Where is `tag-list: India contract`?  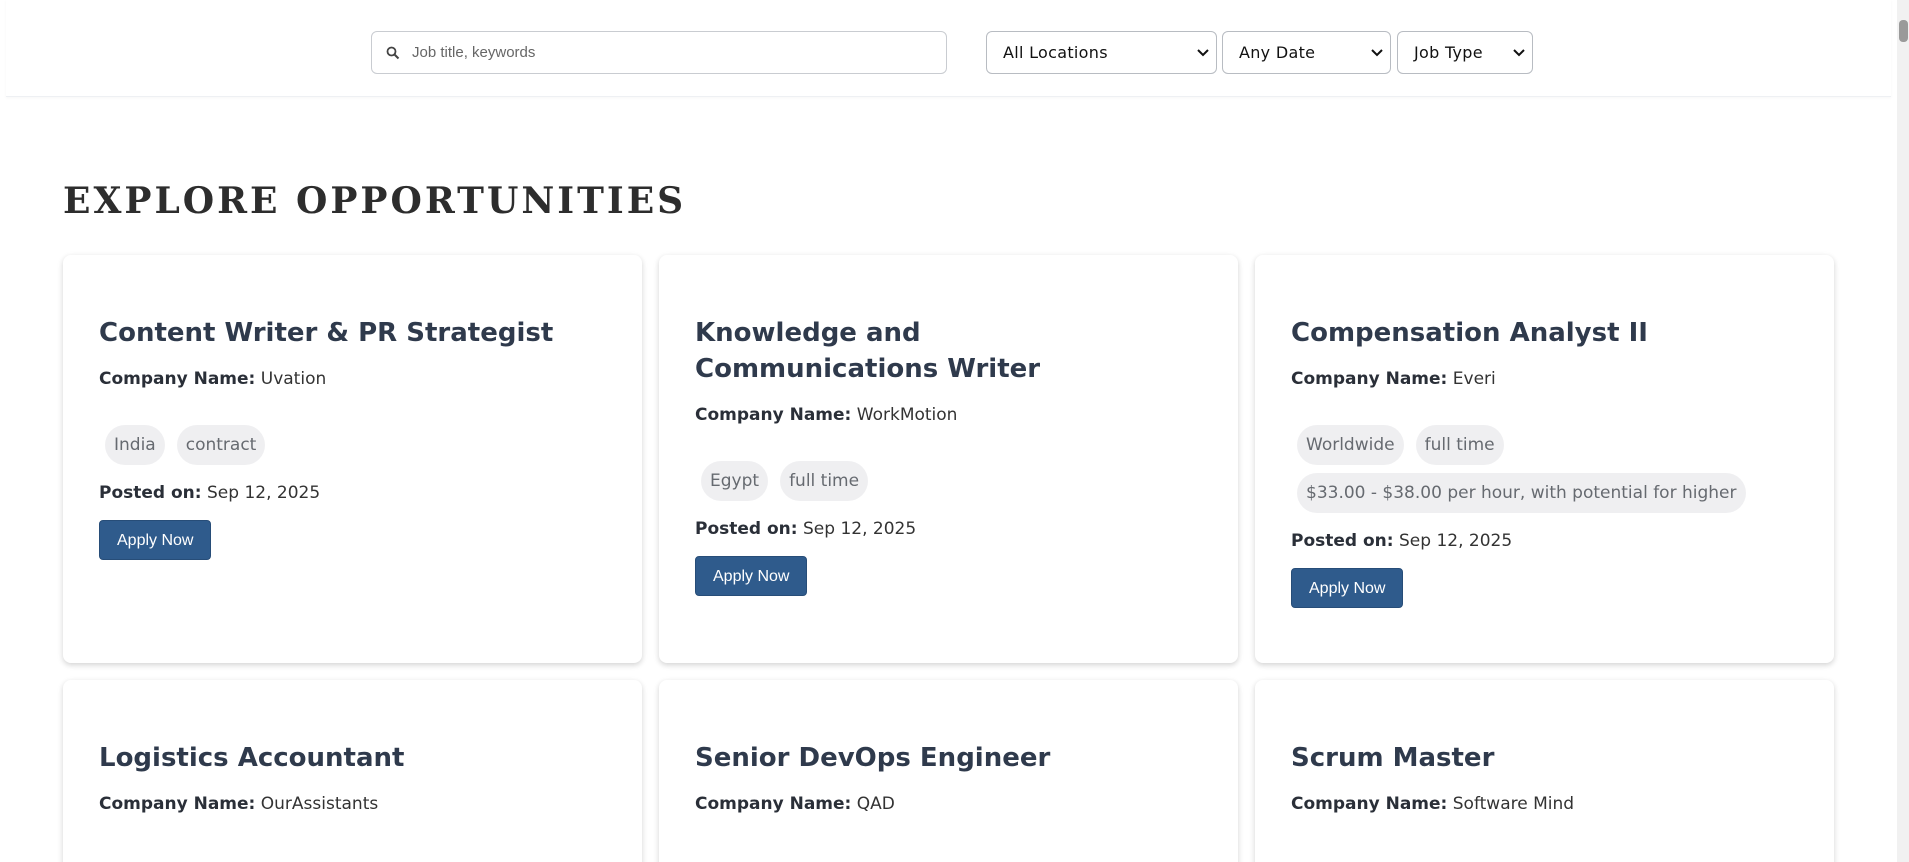 tag-list: India contract is located at coordinates (352, 445).